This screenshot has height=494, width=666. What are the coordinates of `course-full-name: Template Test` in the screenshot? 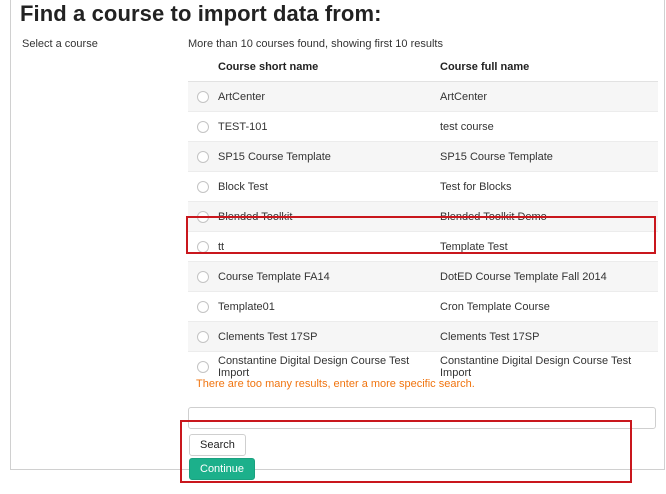 It's located at (549, 246).